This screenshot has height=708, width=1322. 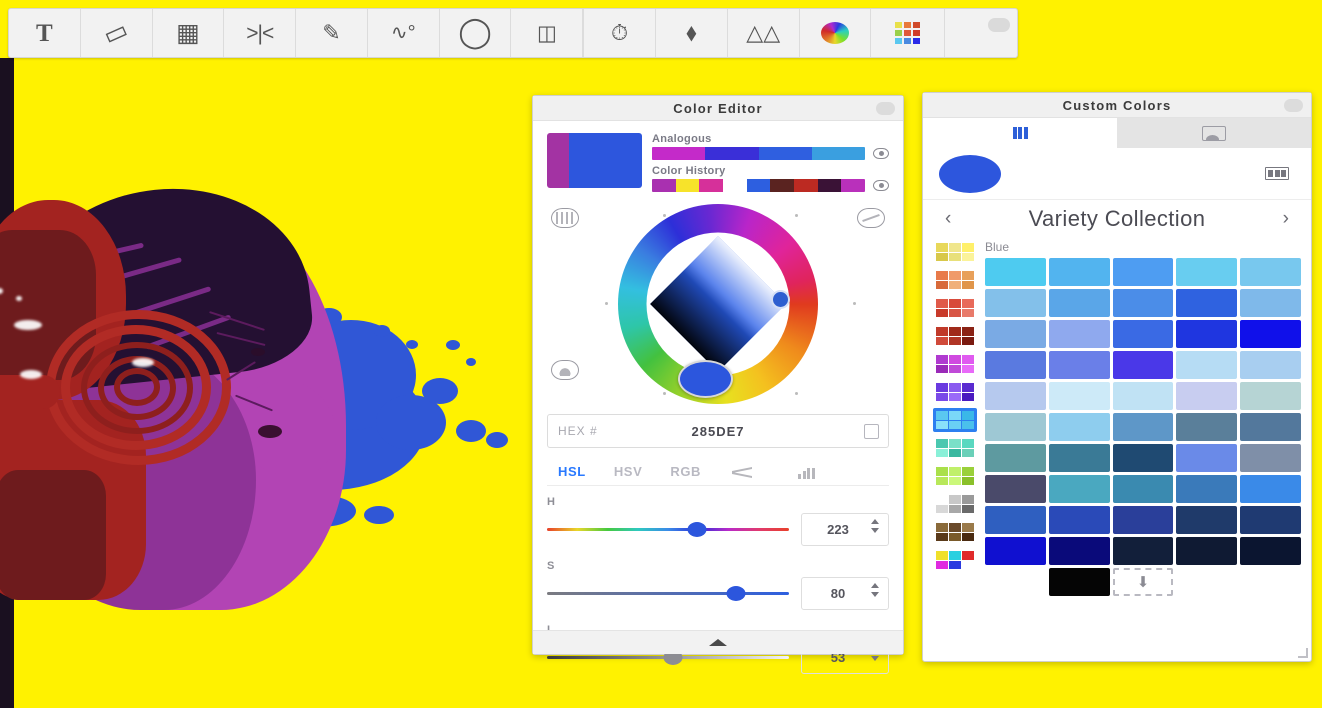 I want to click on s-slider, so click(x=668, y=594).